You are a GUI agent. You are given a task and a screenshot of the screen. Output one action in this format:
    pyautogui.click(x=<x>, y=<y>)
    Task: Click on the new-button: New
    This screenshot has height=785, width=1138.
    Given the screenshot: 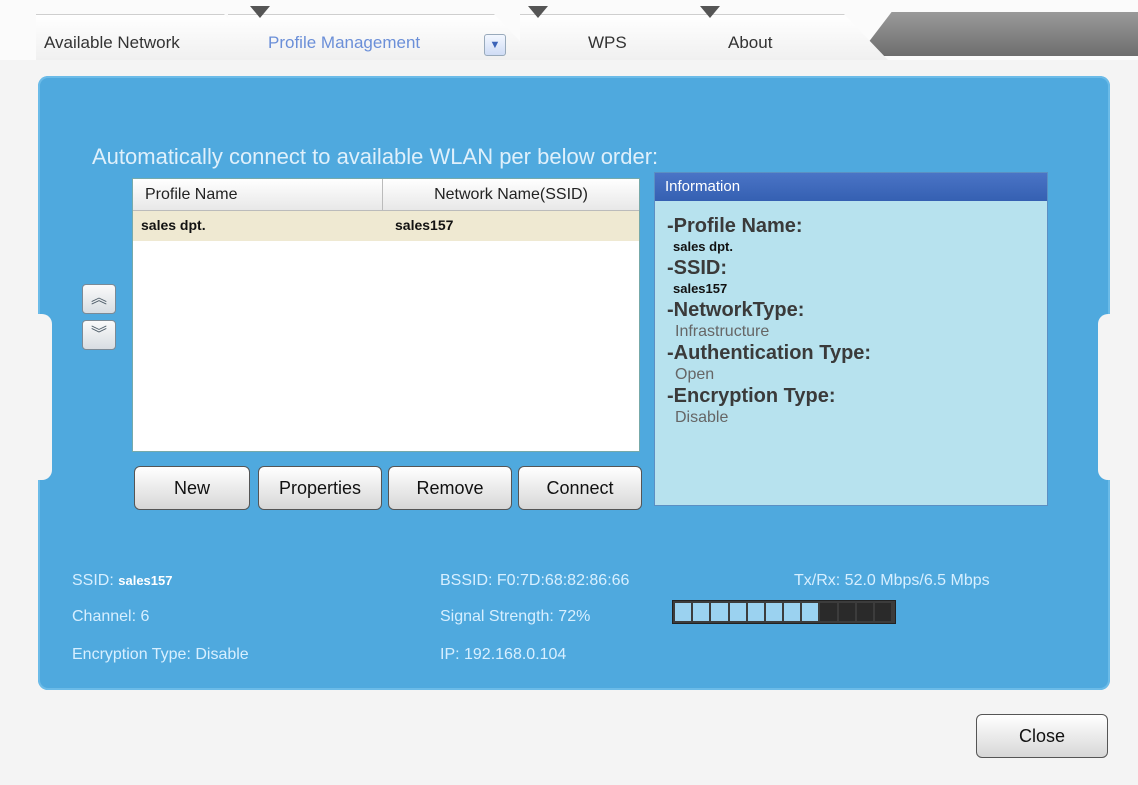 What is the action you would take?
    pyautogui.click(x=192, y=488)
    